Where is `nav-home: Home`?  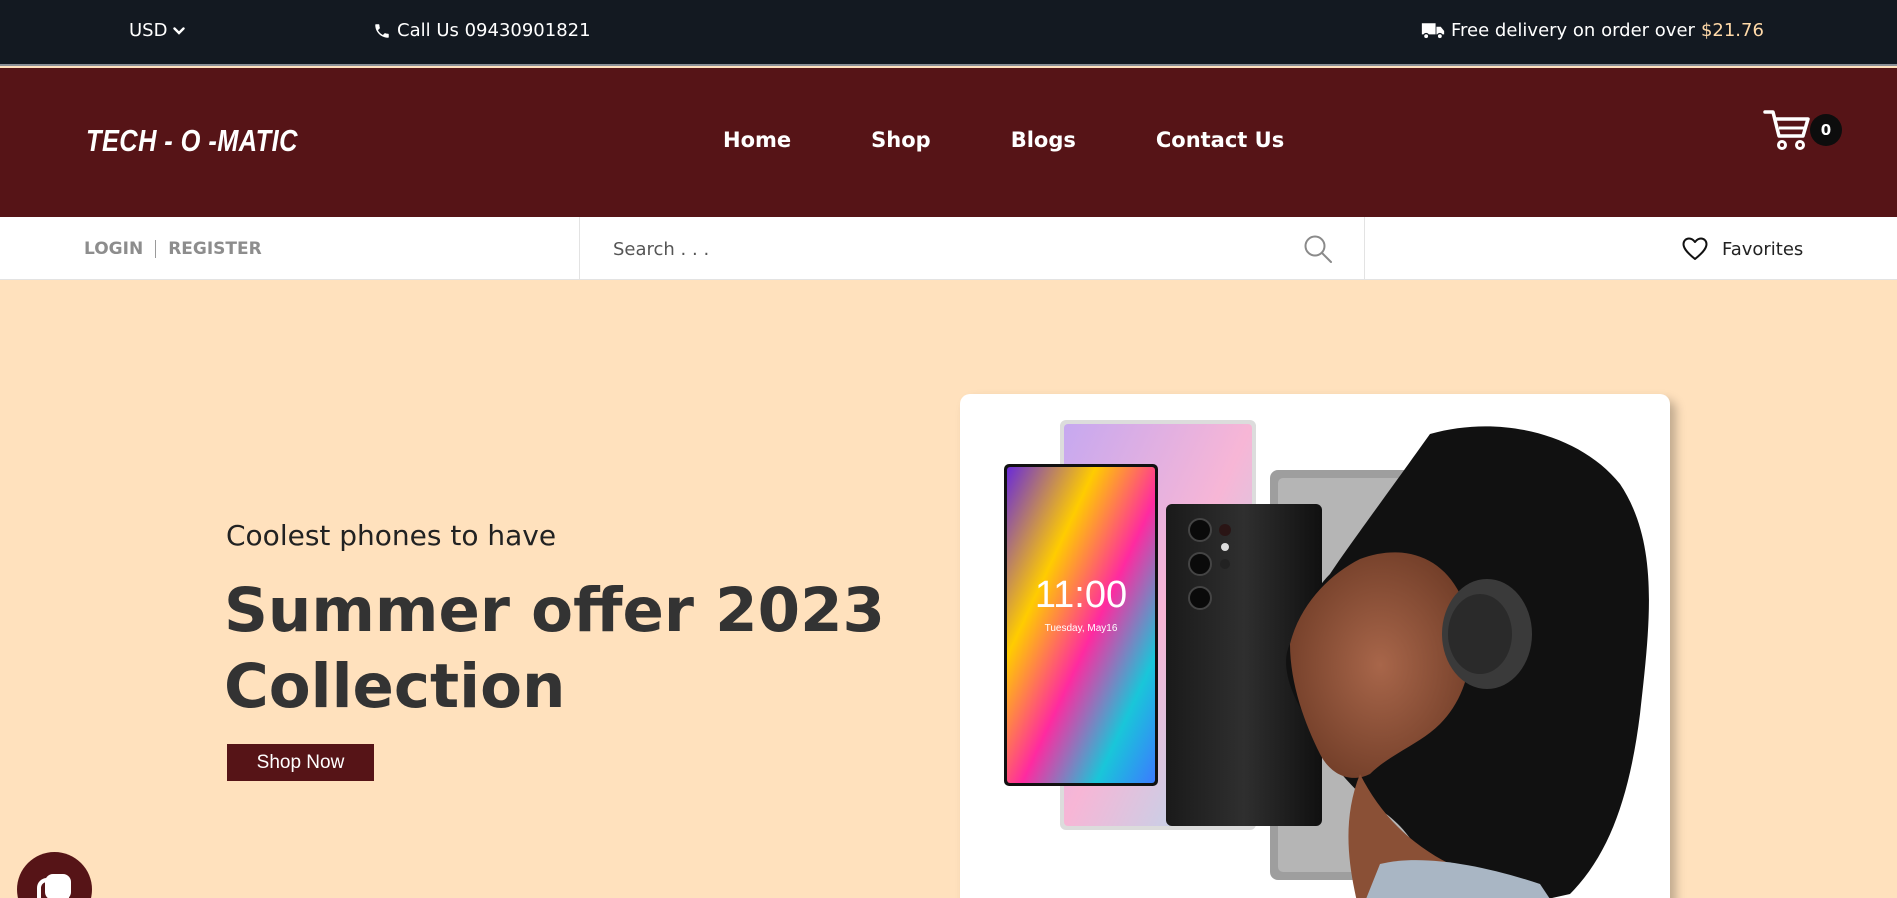
nav-home: Home is located at coordinates (757, 140).